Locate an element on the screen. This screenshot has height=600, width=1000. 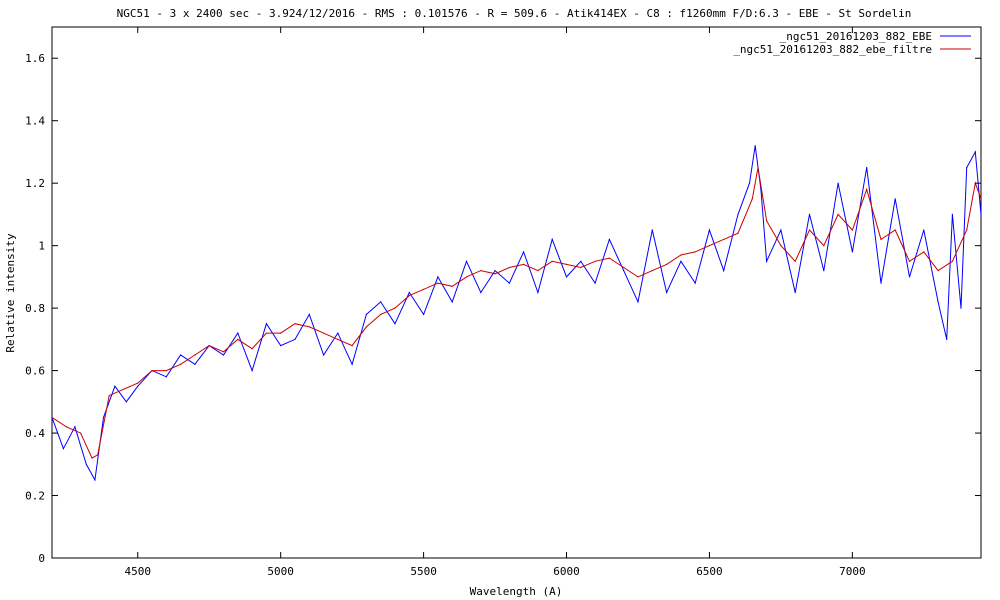
y-axis-label: Relative intensity is located at coordinates (10, 293).